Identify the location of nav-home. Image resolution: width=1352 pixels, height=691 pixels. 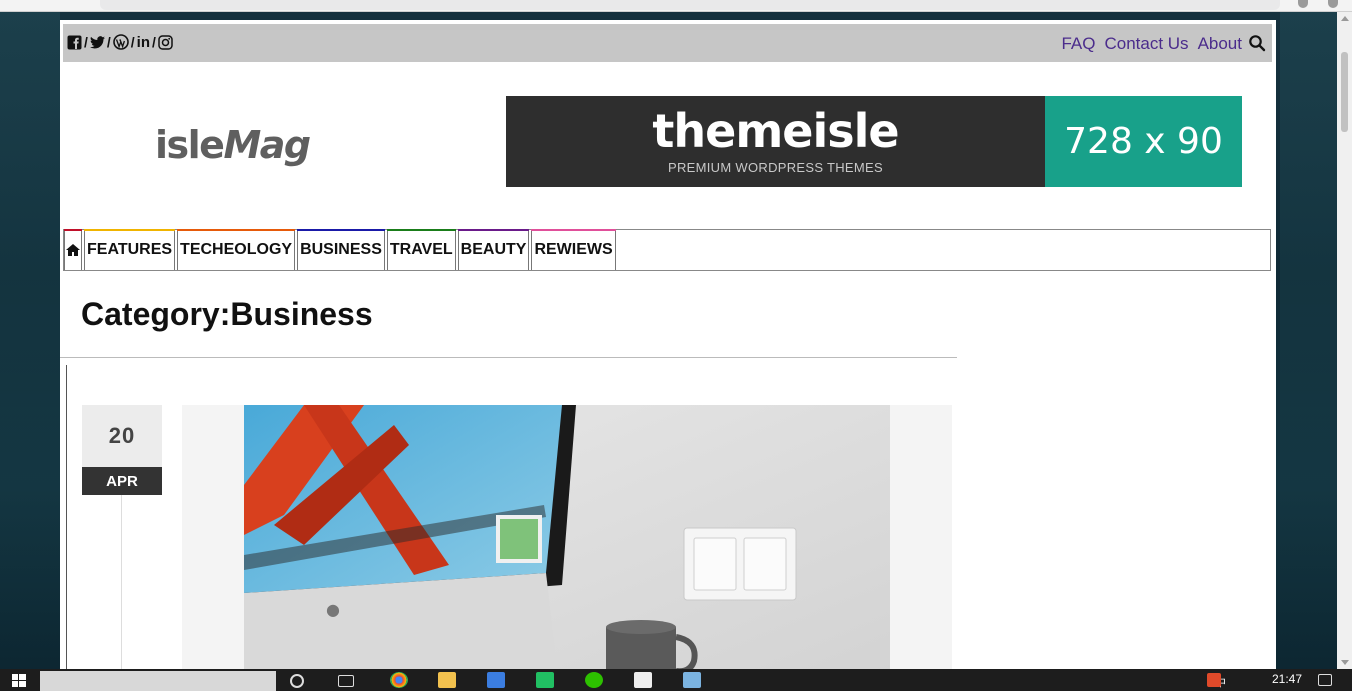
(73, 249).